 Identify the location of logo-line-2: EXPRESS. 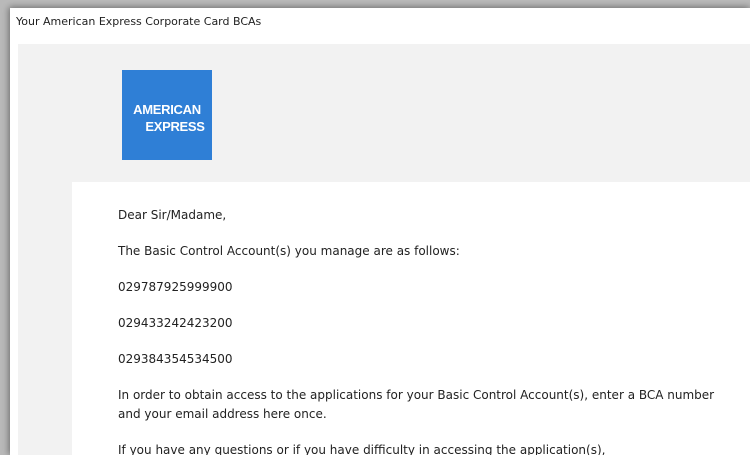
(175, 126).